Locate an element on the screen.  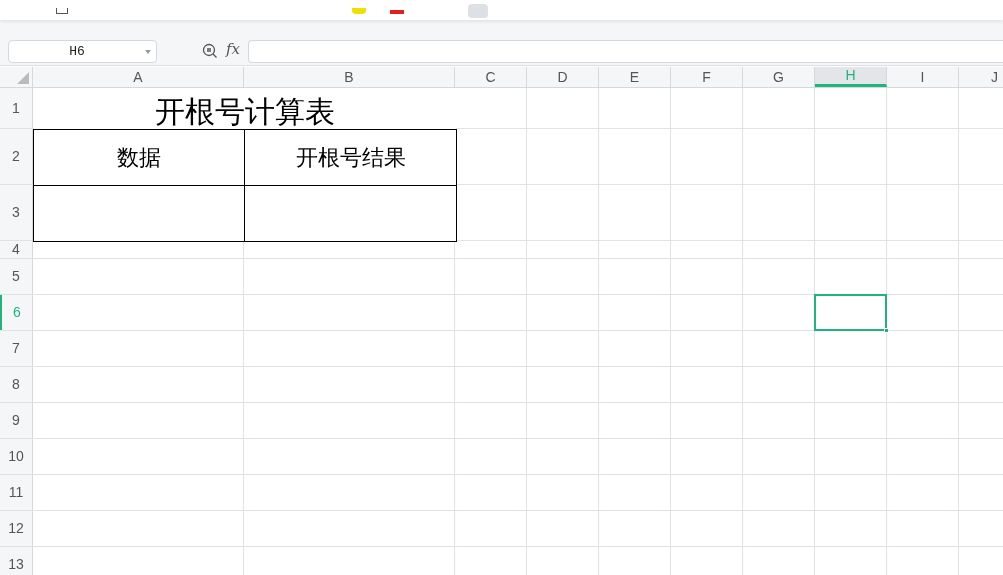
column-header: I is located at coordinates (923, 77).